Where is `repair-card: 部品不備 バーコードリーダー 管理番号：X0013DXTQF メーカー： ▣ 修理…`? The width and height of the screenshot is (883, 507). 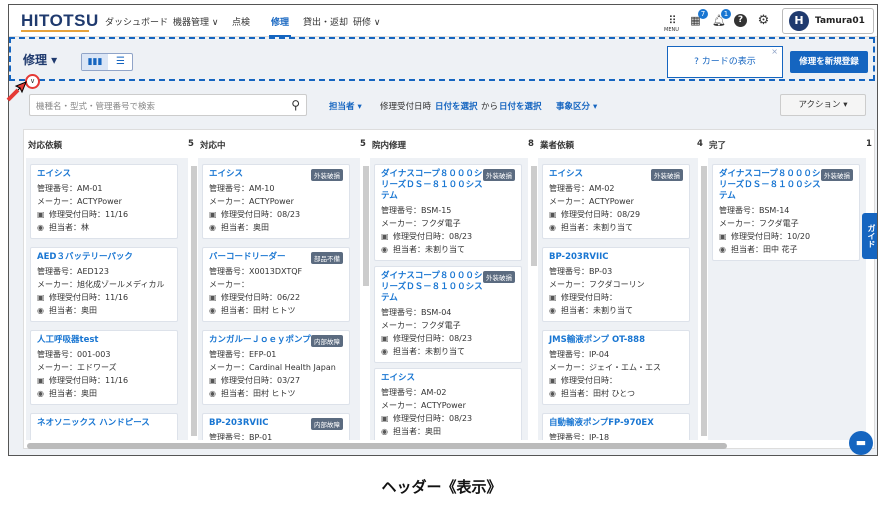 repair-card: 部品不備 バーコードリーダー 管理番号：X0013DXTQF メーカー： ▣ 修理… is located at coordinates (276, 284).